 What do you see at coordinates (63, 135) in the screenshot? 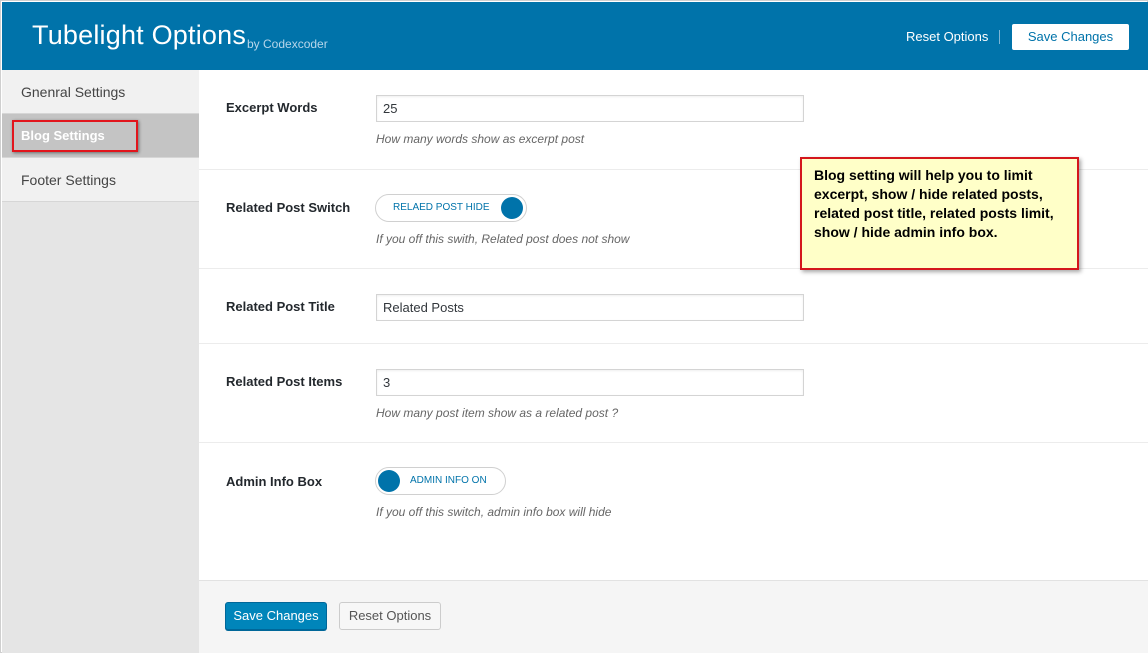
I see `sidebar-item-label: Blog Settings` at bounding box center [63, 135].